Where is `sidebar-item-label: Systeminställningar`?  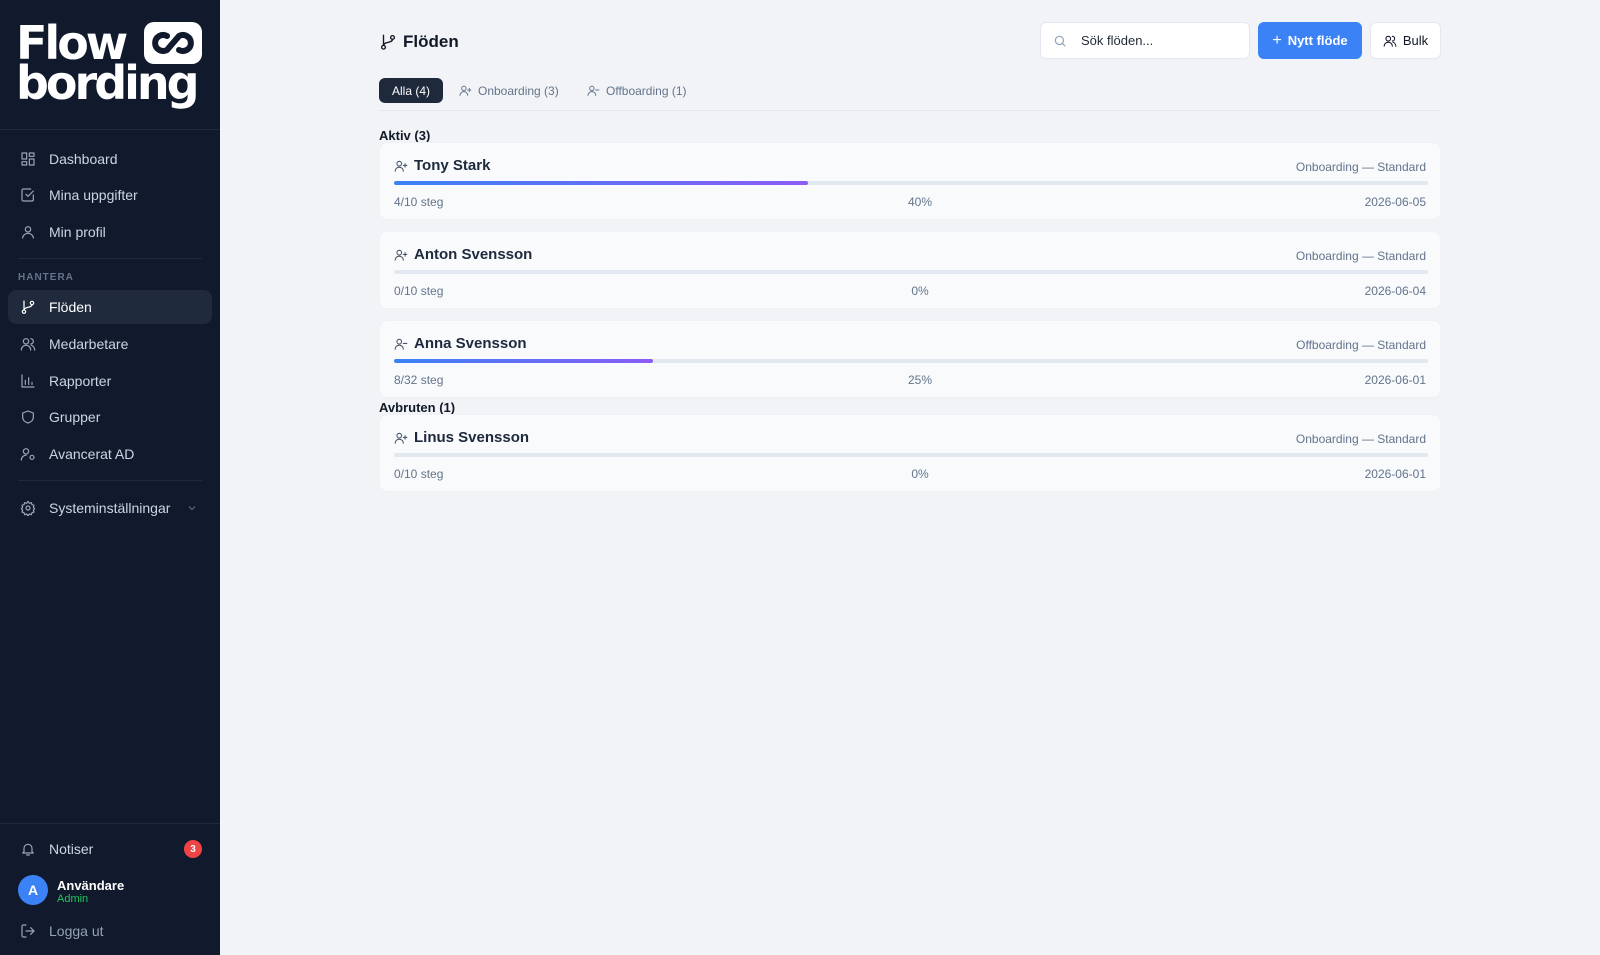
sidebar-item-label: Systeminställningar is located at coordinates (110, 508).